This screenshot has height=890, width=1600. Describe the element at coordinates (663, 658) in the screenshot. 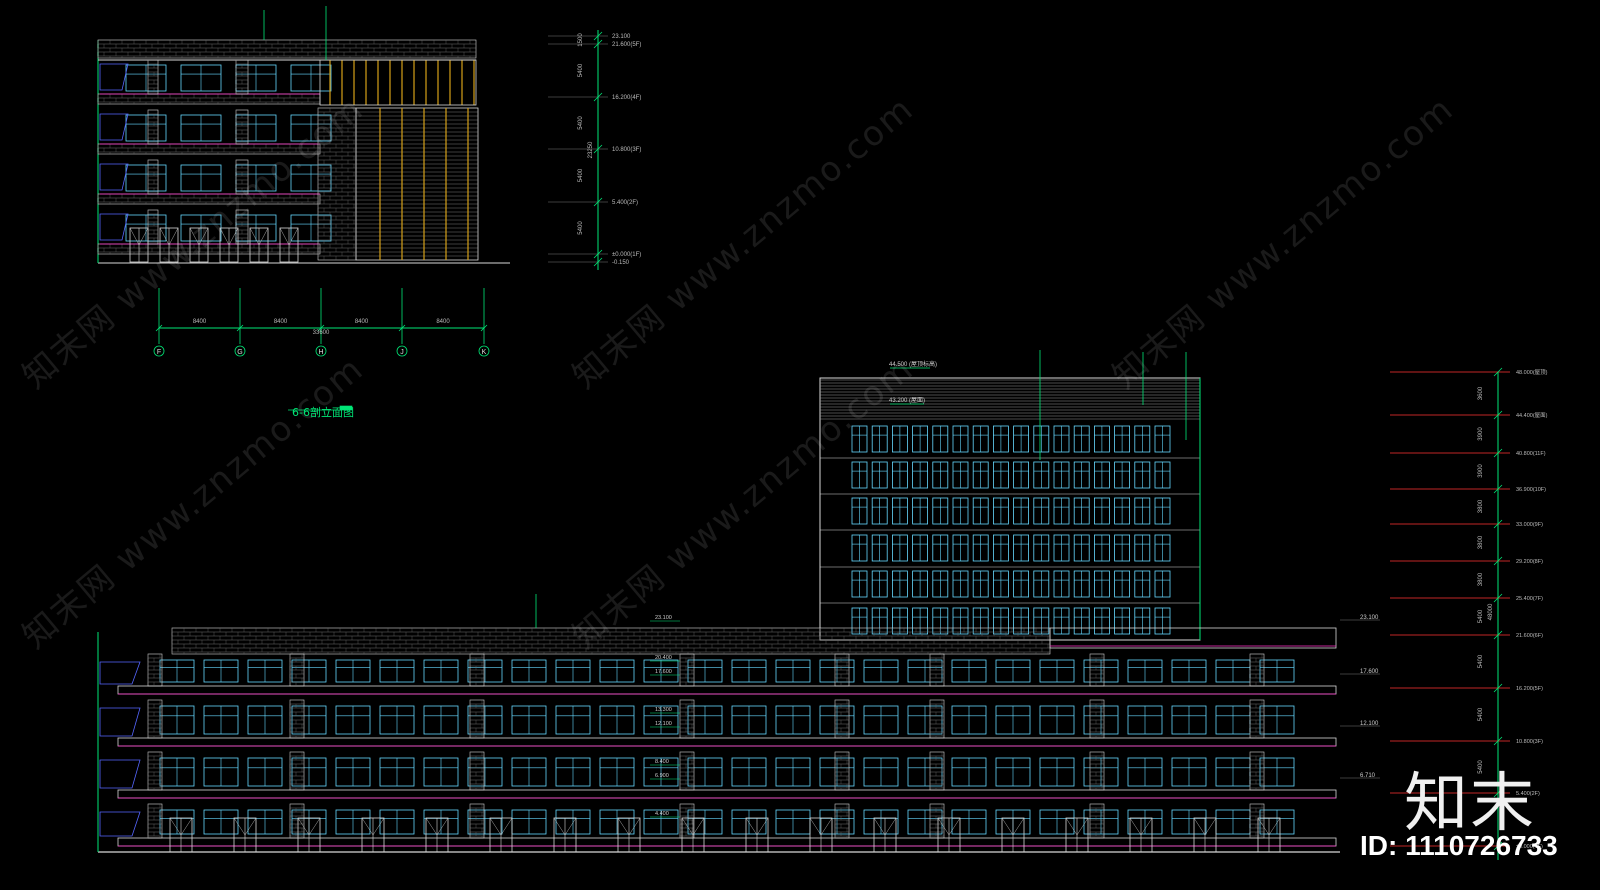

I see `inline-mark: 20.400` at that location.